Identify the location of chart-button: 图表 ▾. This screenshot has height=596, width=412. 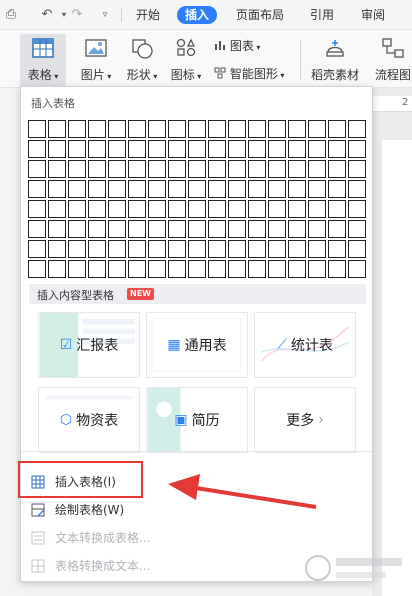
(237, 46).